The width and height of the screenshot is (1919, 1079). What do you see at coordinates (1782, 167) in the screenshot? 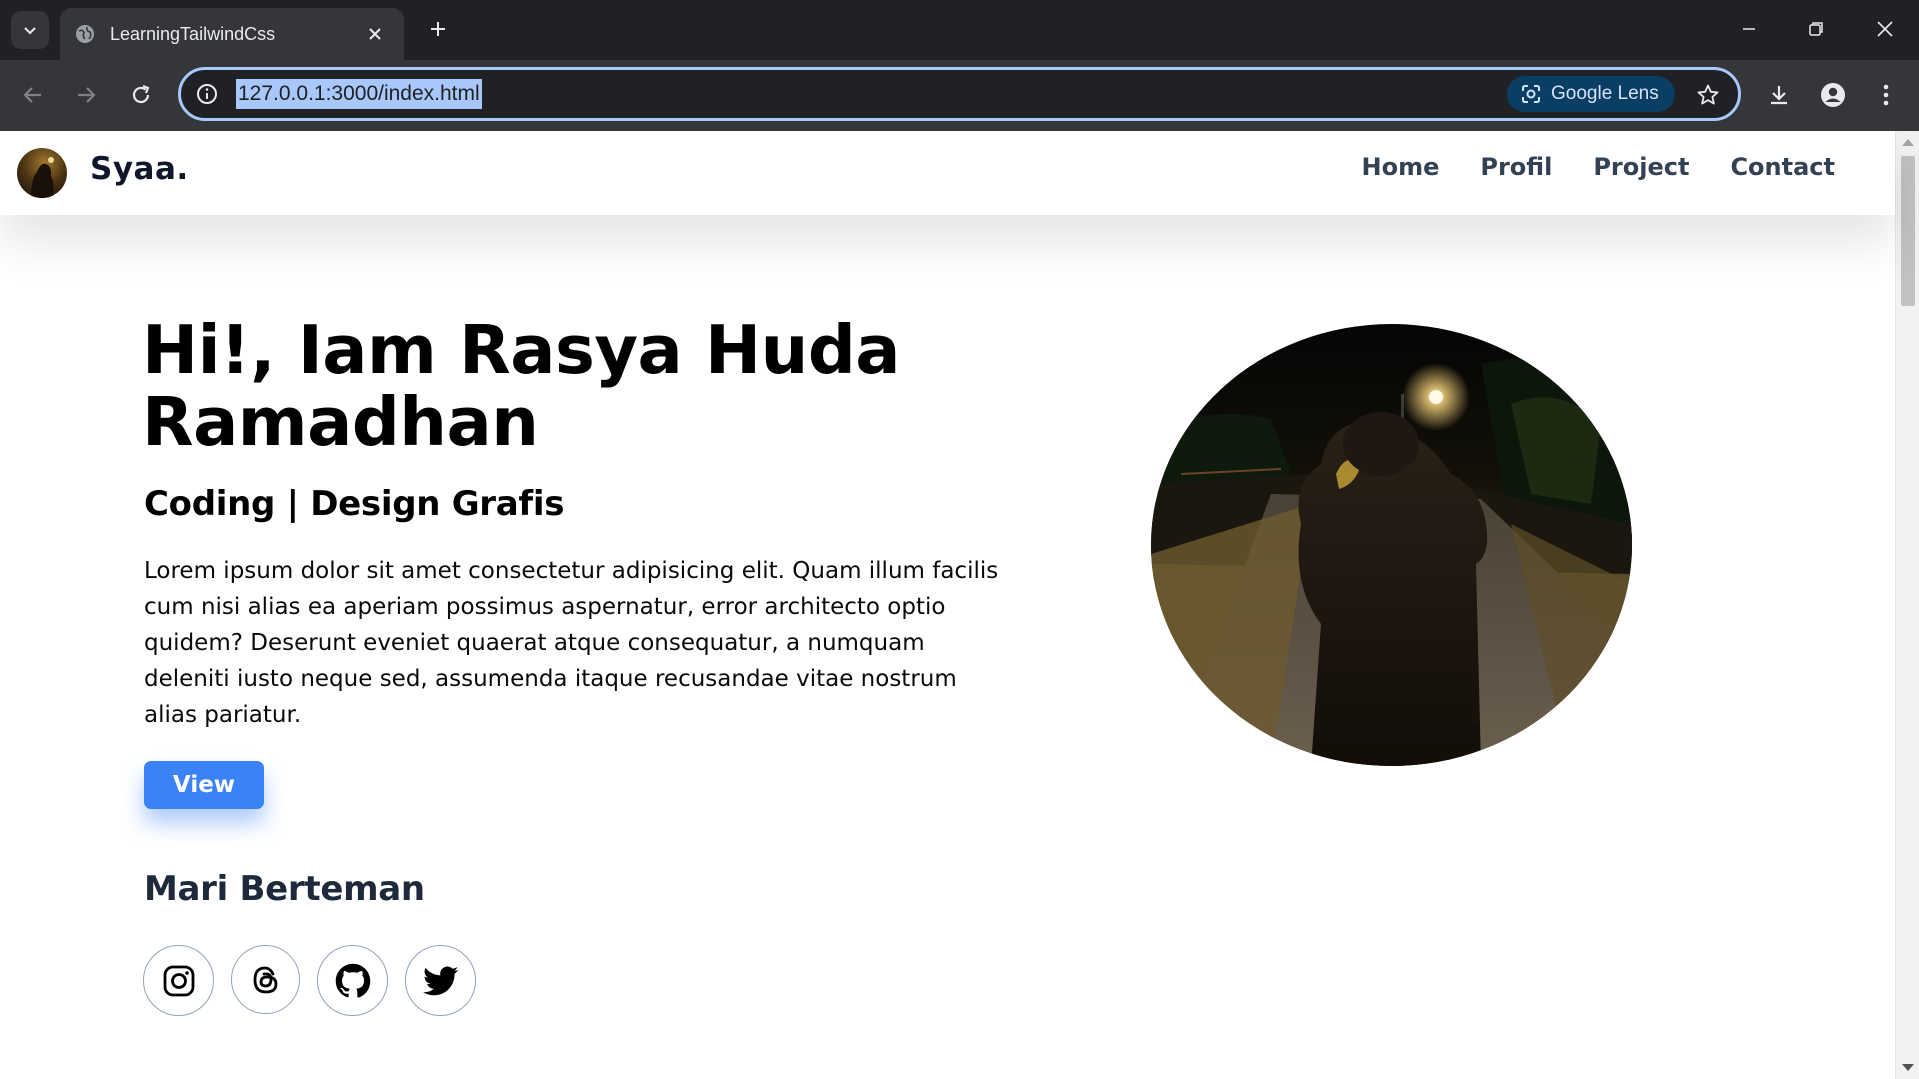
I see `nav-link-contact: Contact` at bounding box center [1782, 167].